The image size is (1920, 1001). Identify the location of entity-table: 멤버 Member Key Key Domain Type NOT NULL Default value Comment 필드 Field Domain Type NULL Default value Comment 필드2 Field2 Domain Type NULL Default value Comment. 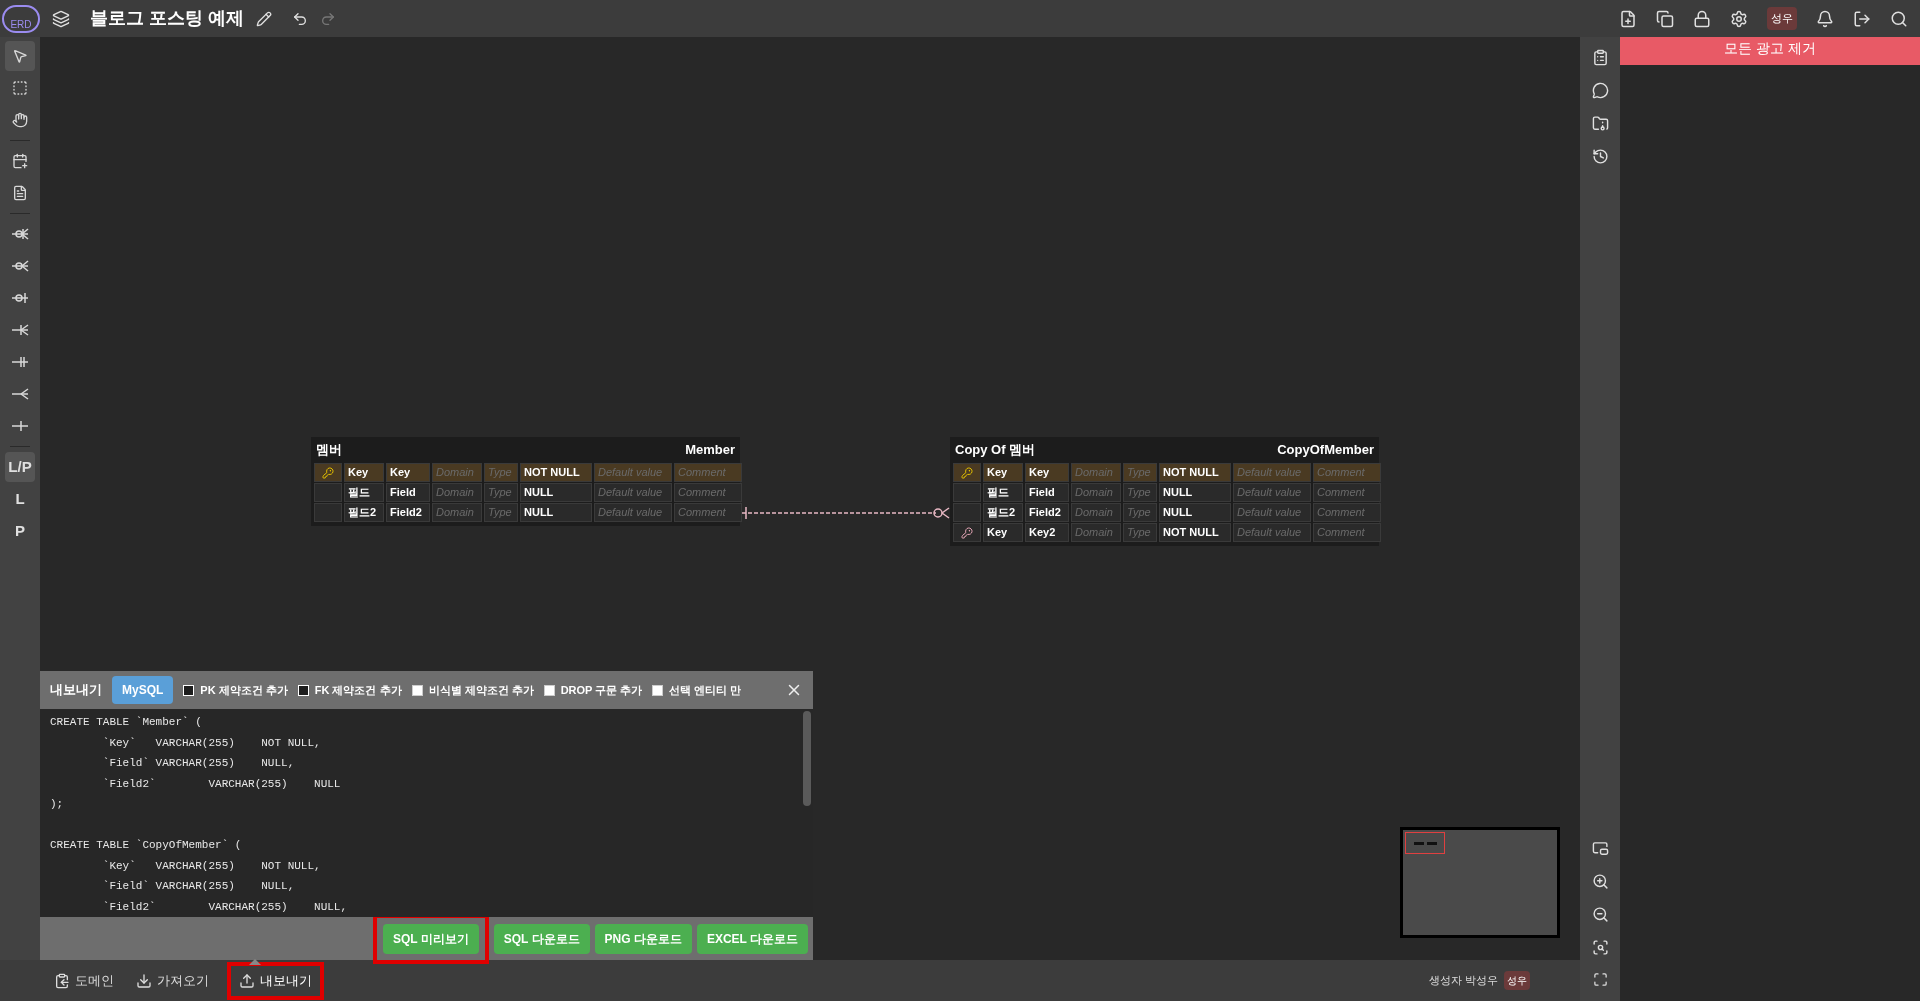
(525, 481).